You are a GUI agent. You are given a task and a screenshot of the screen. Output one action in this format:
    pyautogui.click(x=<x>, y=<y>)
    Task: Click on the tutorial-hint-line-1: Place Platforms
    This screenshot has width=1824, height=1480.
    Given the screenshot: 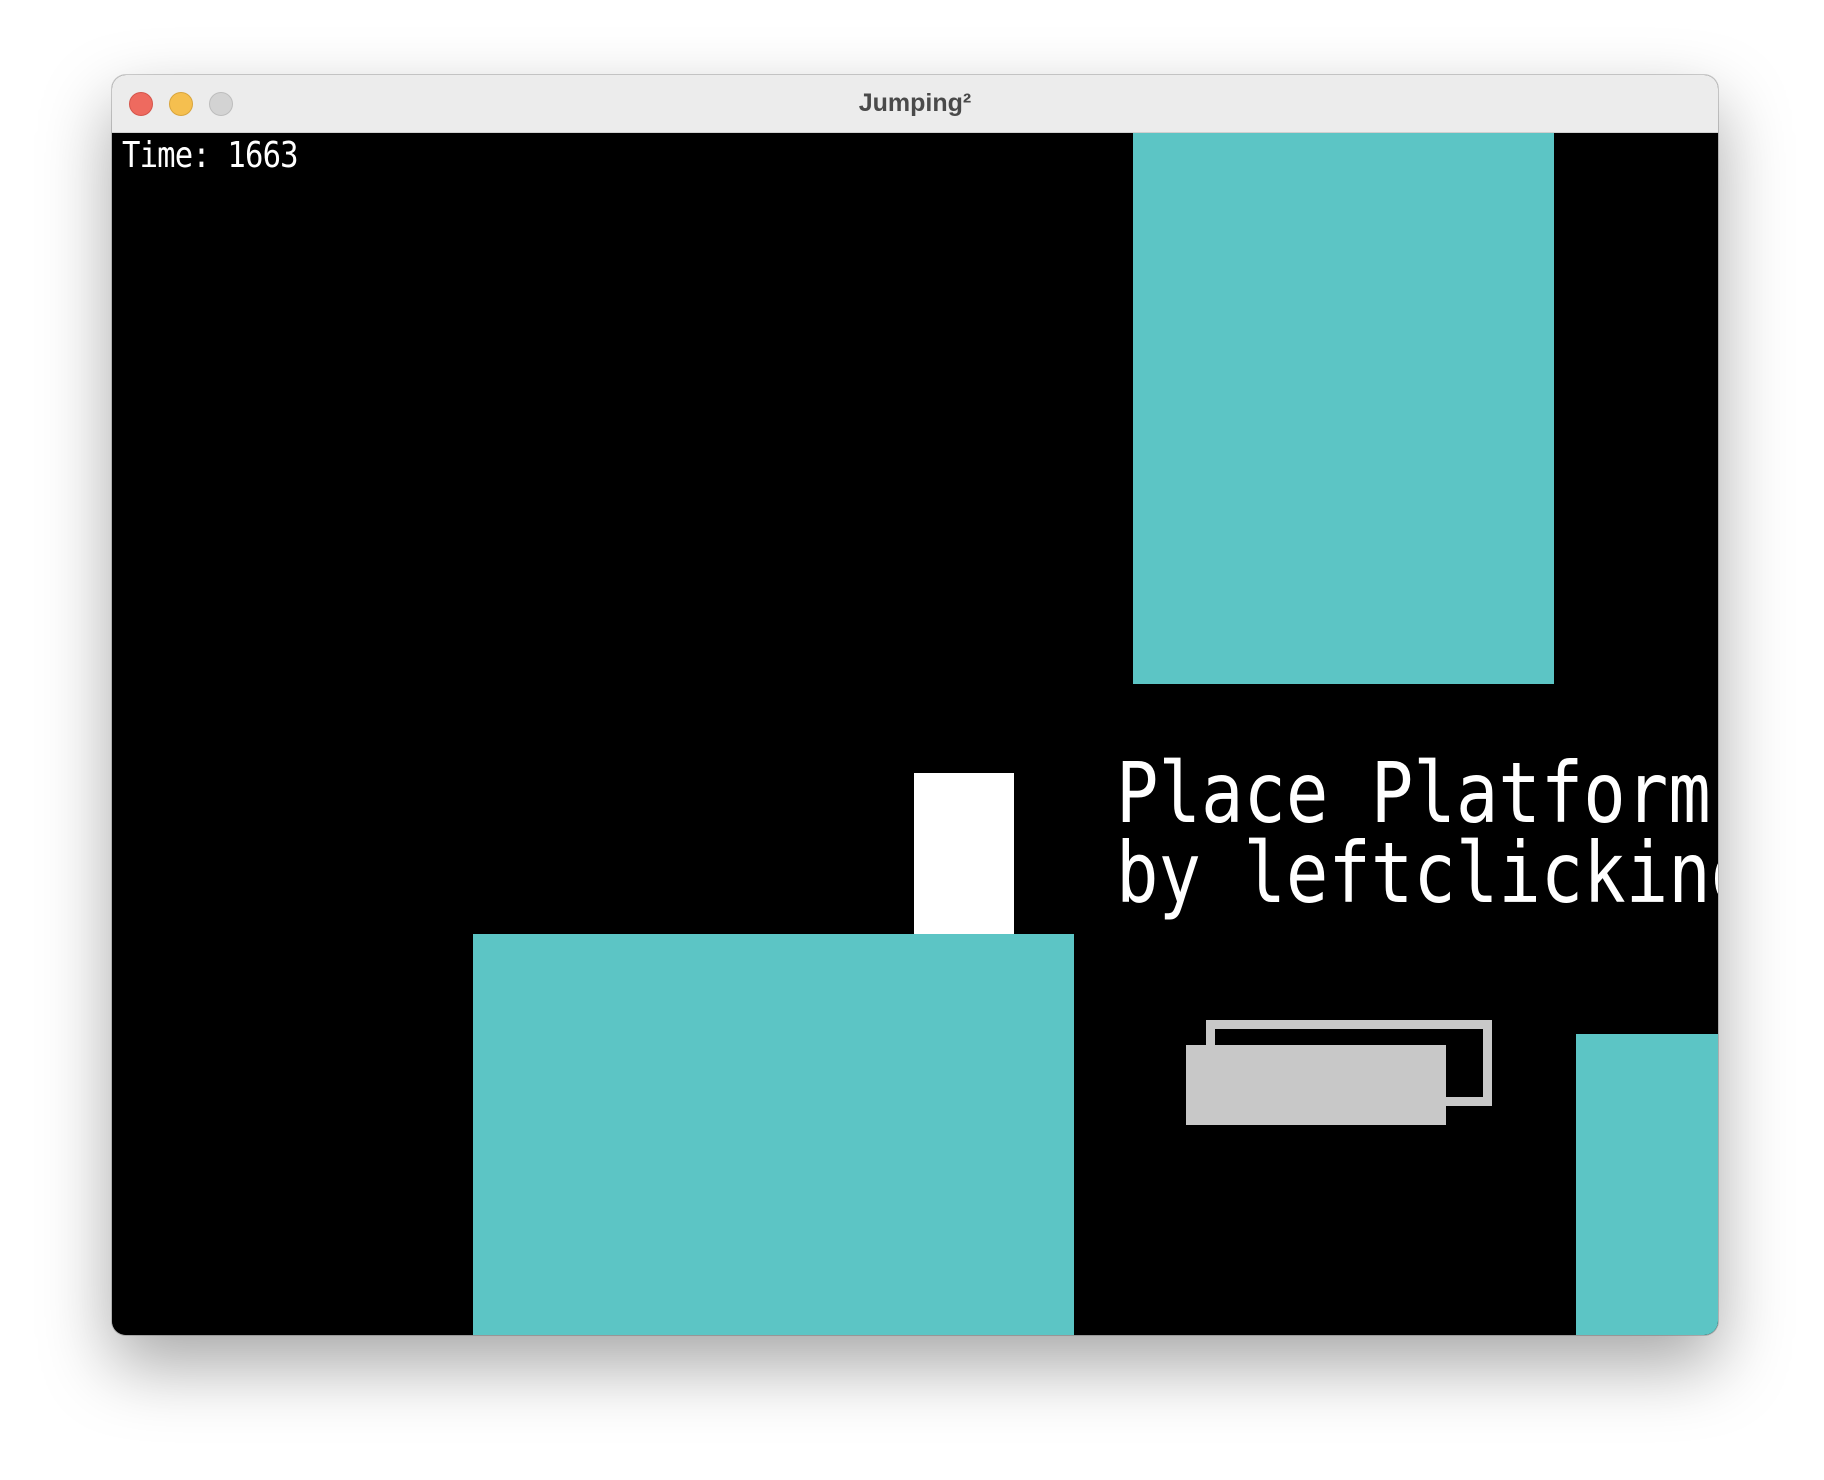 What is the action you would take?
    pyautogui.click(x=1417, y=793)
    